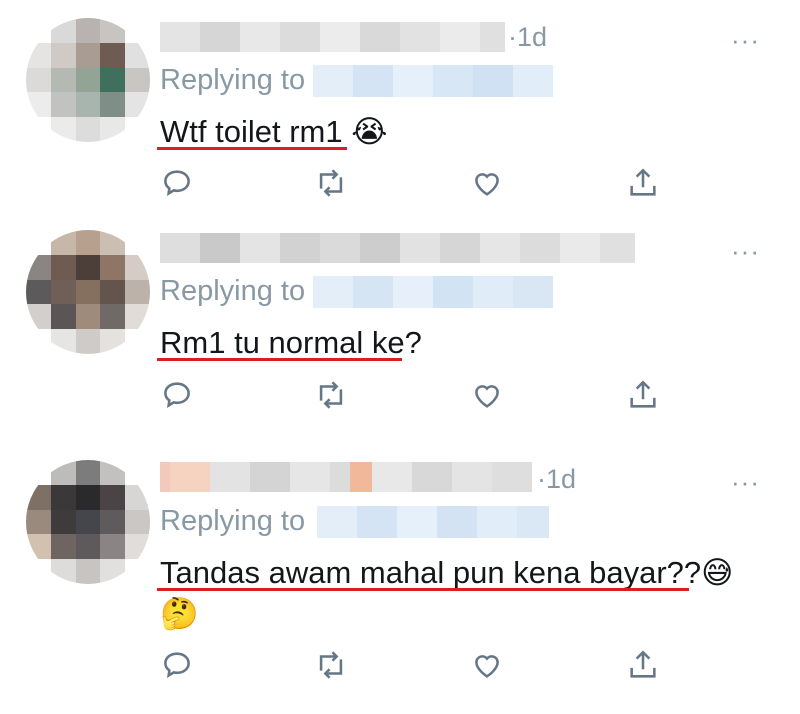  I want to click on tweet-text: Rm1 tu normal ke?, so click(291, 342).